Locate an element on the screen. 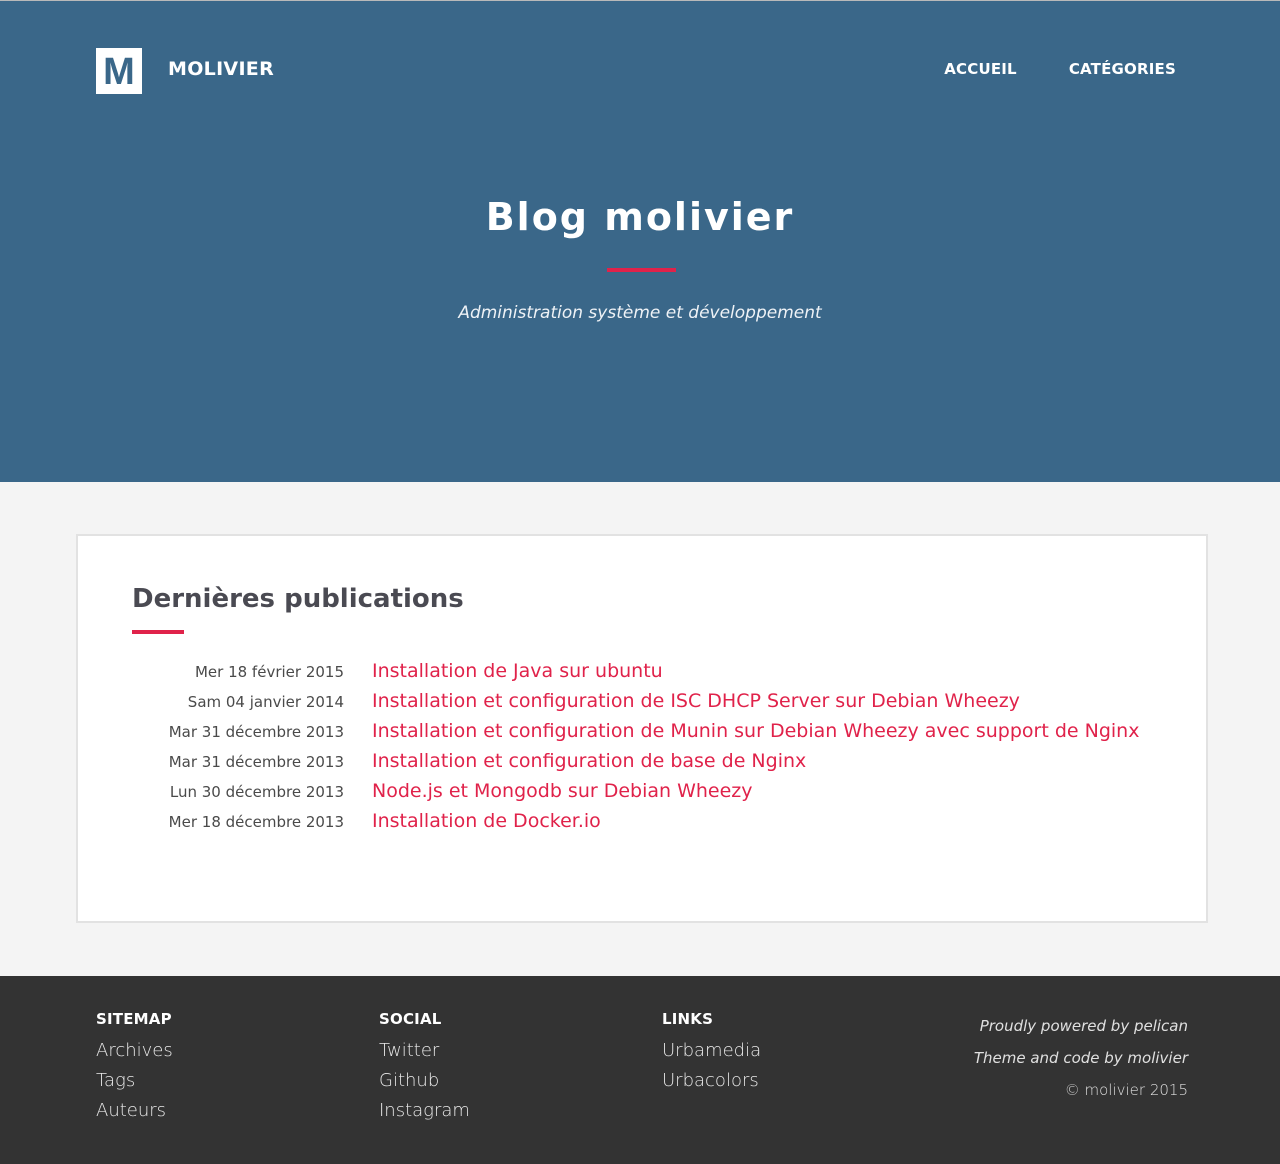  post-link: Installation de Docker.io is located at coordinates (486, 821).